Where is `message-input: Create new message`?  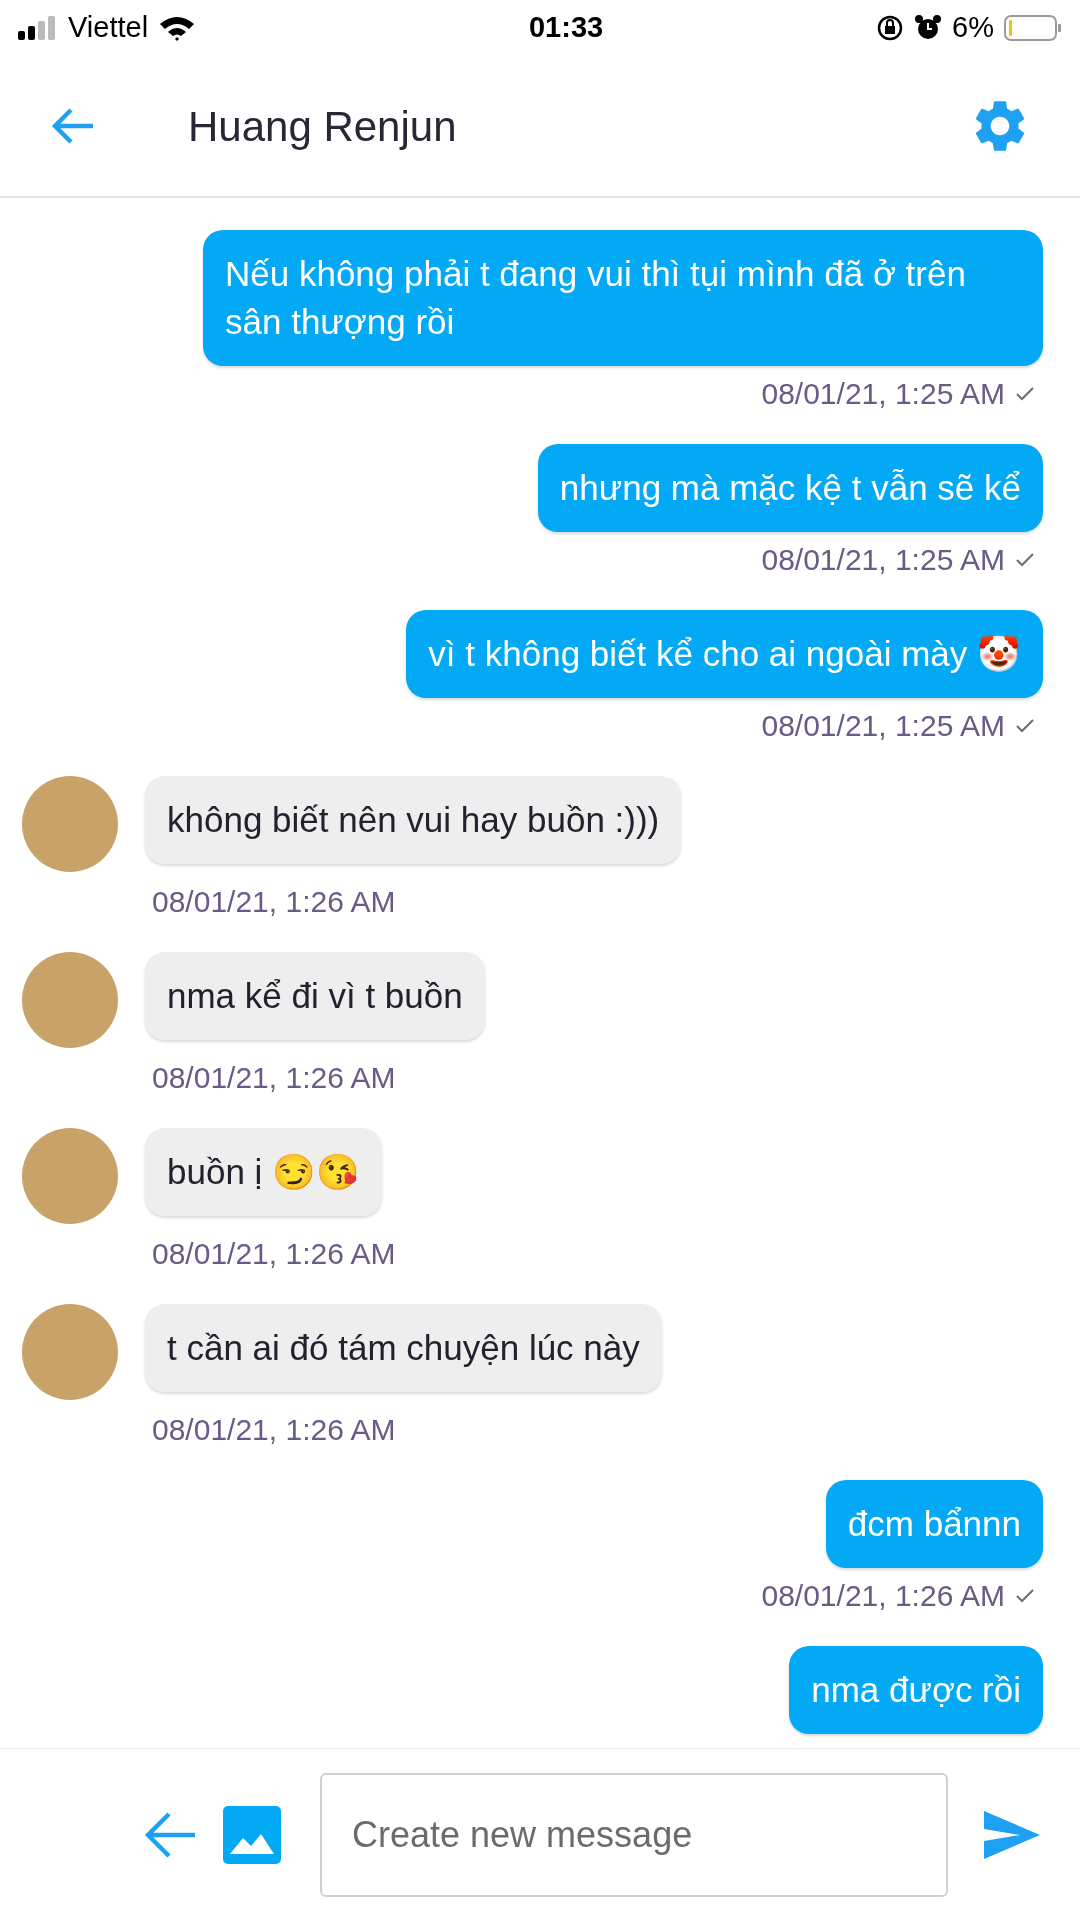 message-input: Create new message is located at coordinates (634, 1834).